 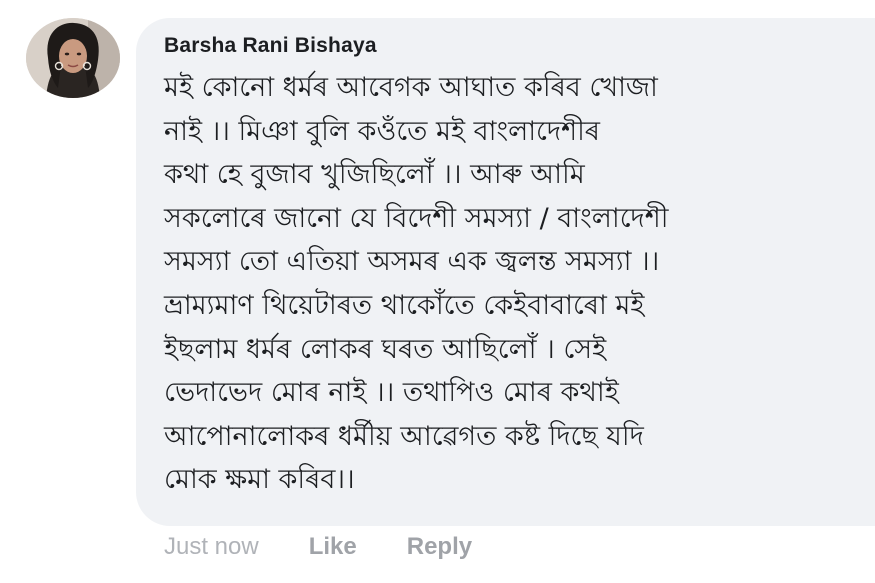 What do you see at coordinates (211, 547) in the screenshot?
I see `comment-timestamp: Just now` at bounding box center [211, 547].